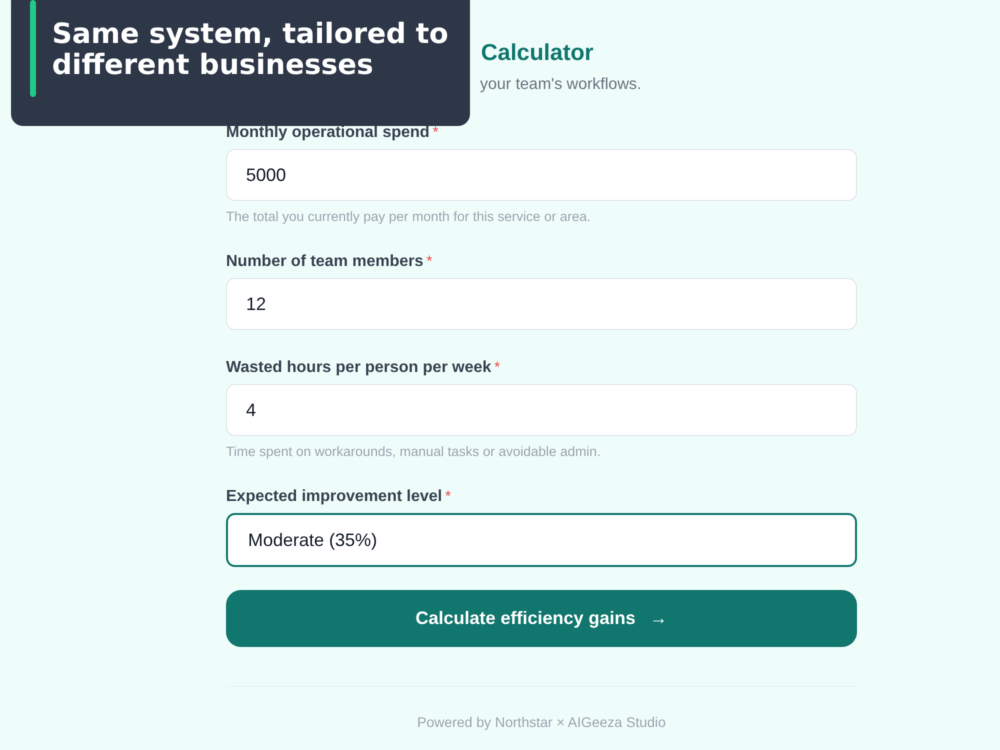  What do you see at coordinates (541, 722) in the screenshot?
I see `footer-text: Powered by Northstar × AIGeeza Studio` at bounding box center [541, 722].